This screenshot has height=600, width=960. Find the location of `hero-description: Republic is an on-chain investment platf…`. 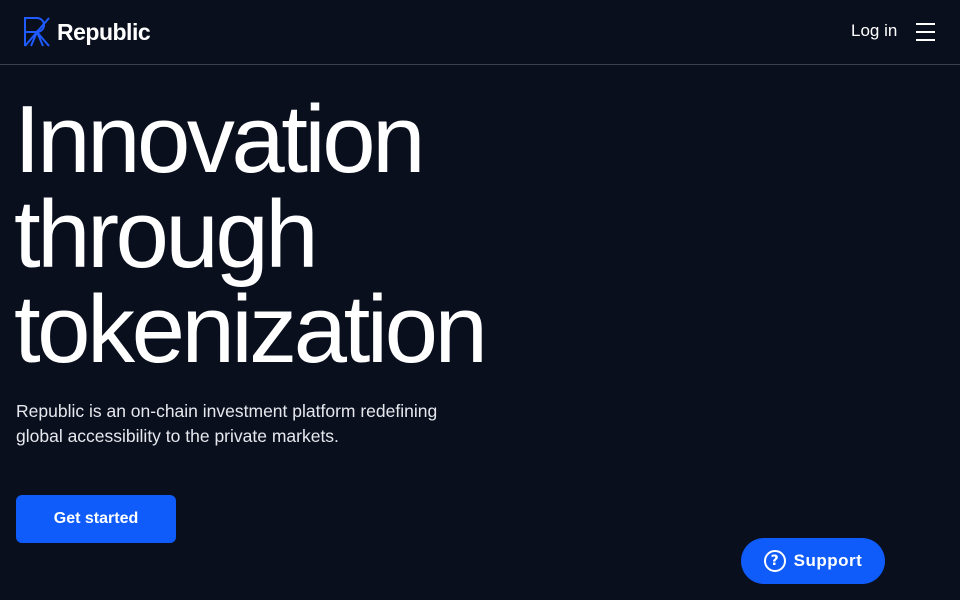

hero-description: Republic is an on-chain investment platf… is located at coordinates (227, 423).